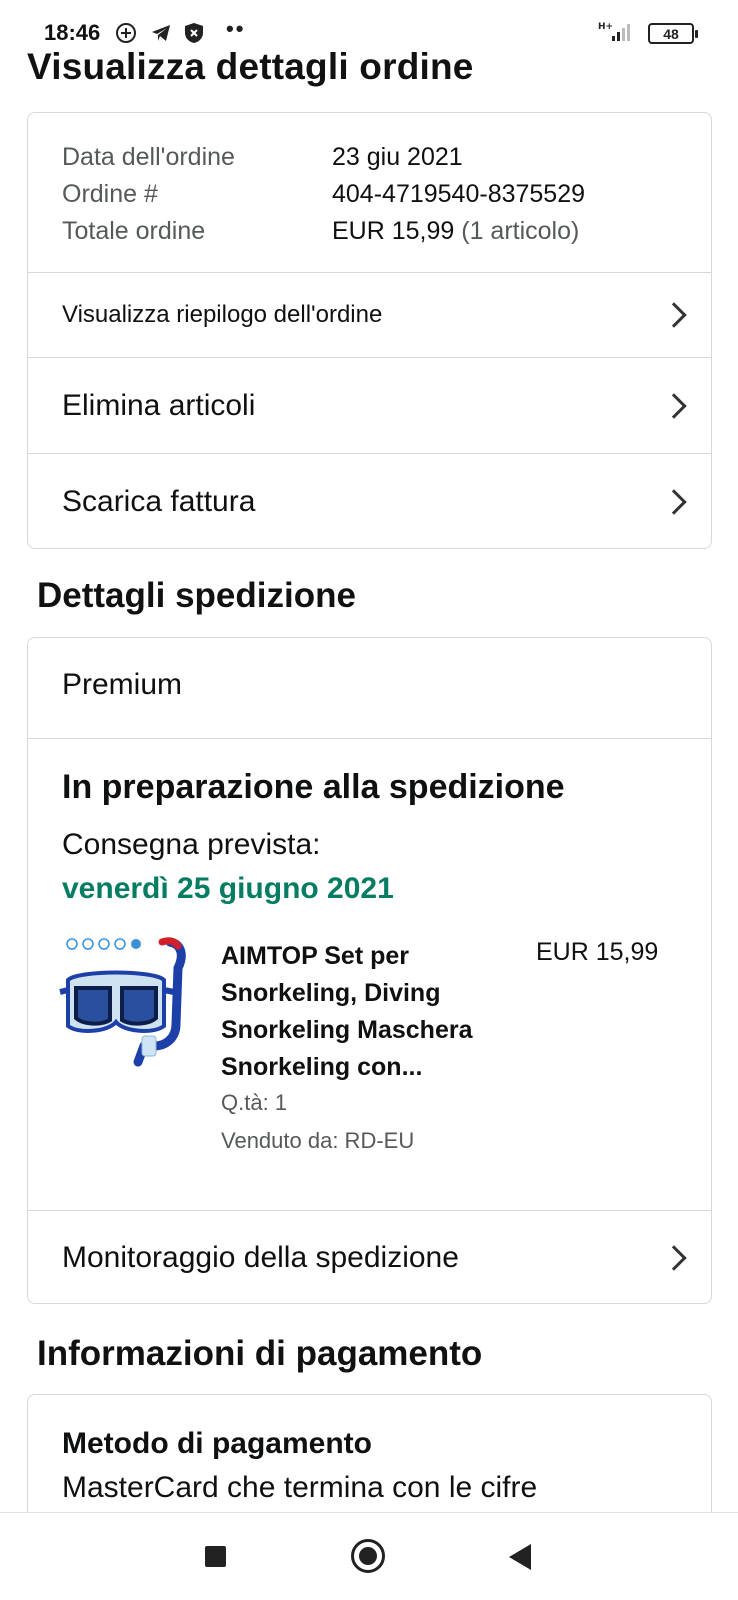 The image size is (738, 1600). Describe the element at coordinates (159, 501) in the screenshot. I see `download-invoice-label: Scarica fattura` at that location.